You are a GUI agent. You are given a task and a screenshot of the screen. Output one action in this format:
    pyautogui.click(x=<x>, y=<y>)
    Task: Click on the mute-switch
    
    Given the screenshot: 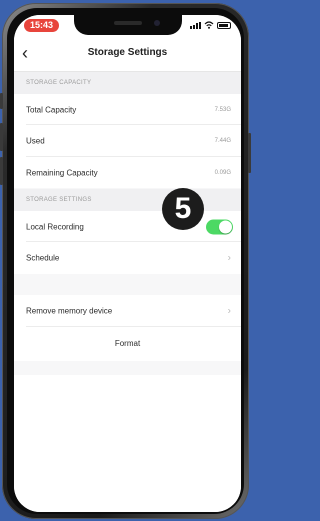 What is the action you would take?
    pyautogui.click(x=1, y=101)
    